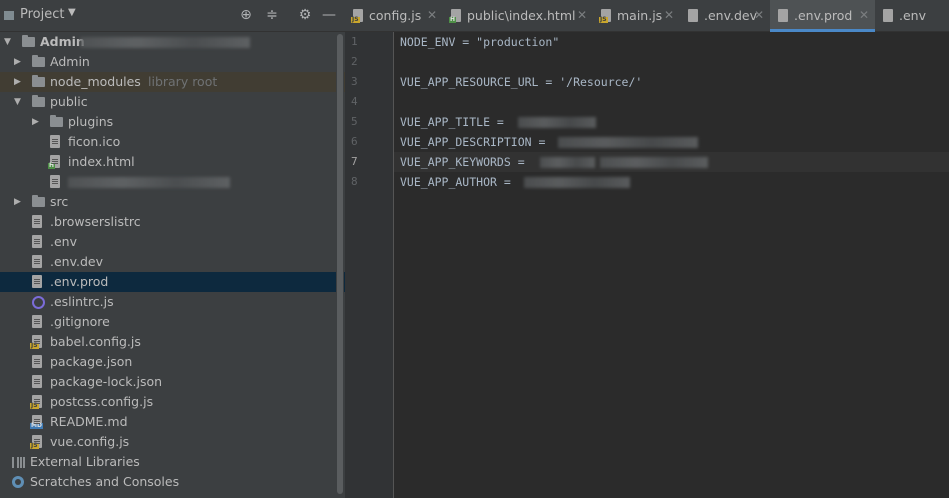 Image resolution: width=949 pixels, height=498 pixels. Describe the element at coordinates (54, 162) in the screenshot. I see `html-file-icon: H` at that location.